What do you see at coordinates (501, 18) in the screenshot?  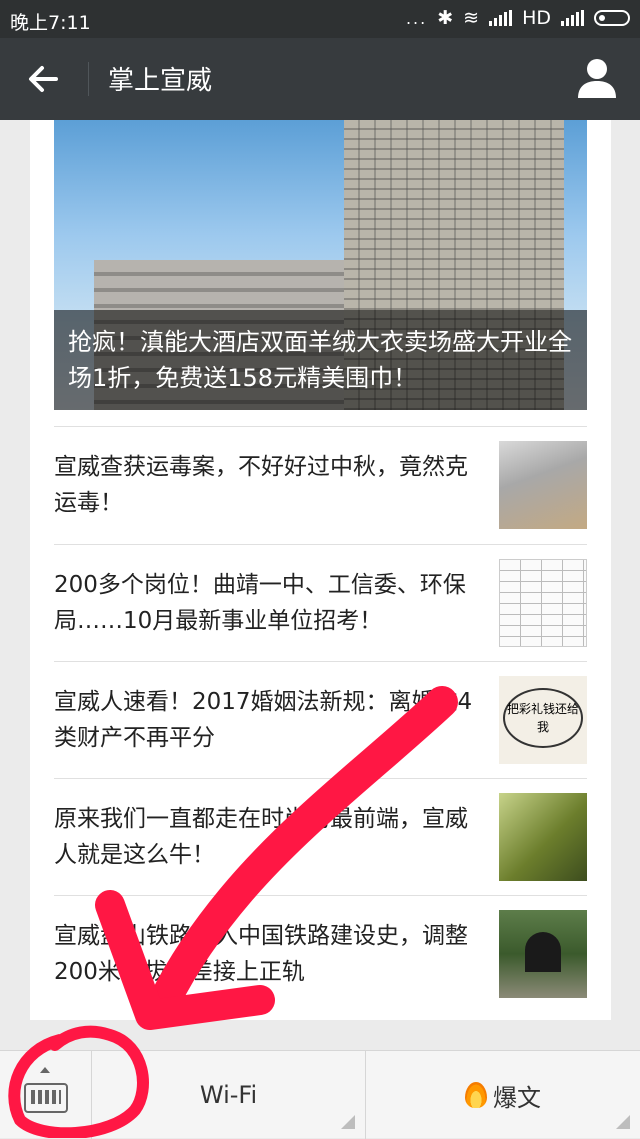 I see `signal-icon` at bounding box center [501, 18].